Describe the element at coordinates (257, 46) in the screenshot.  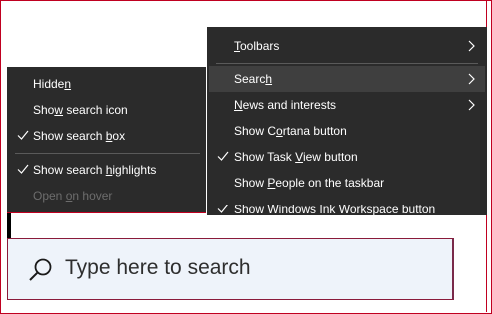
I see `menu-item-label: Toolbars` at that location.